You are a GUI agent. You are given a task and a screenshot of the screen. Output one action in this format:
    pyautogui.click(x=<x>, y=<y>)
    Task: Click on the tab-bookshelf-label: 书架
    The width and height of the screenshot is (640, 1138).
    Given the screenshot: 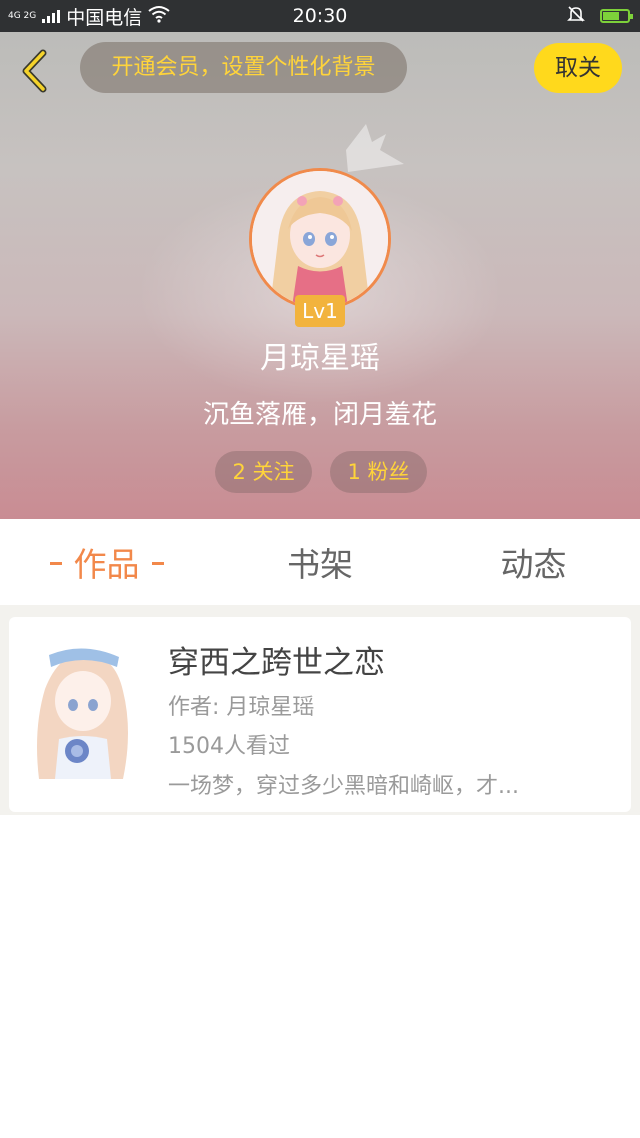 What is the action you would take?
    pyautogui.click(x=320, y=564)
    